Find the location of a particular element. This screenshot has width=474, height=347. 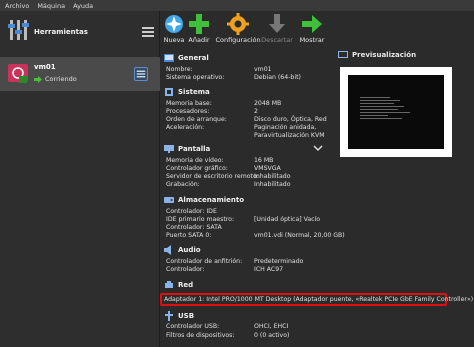

vm-name: vm01 is located at coordinates (45, 67).